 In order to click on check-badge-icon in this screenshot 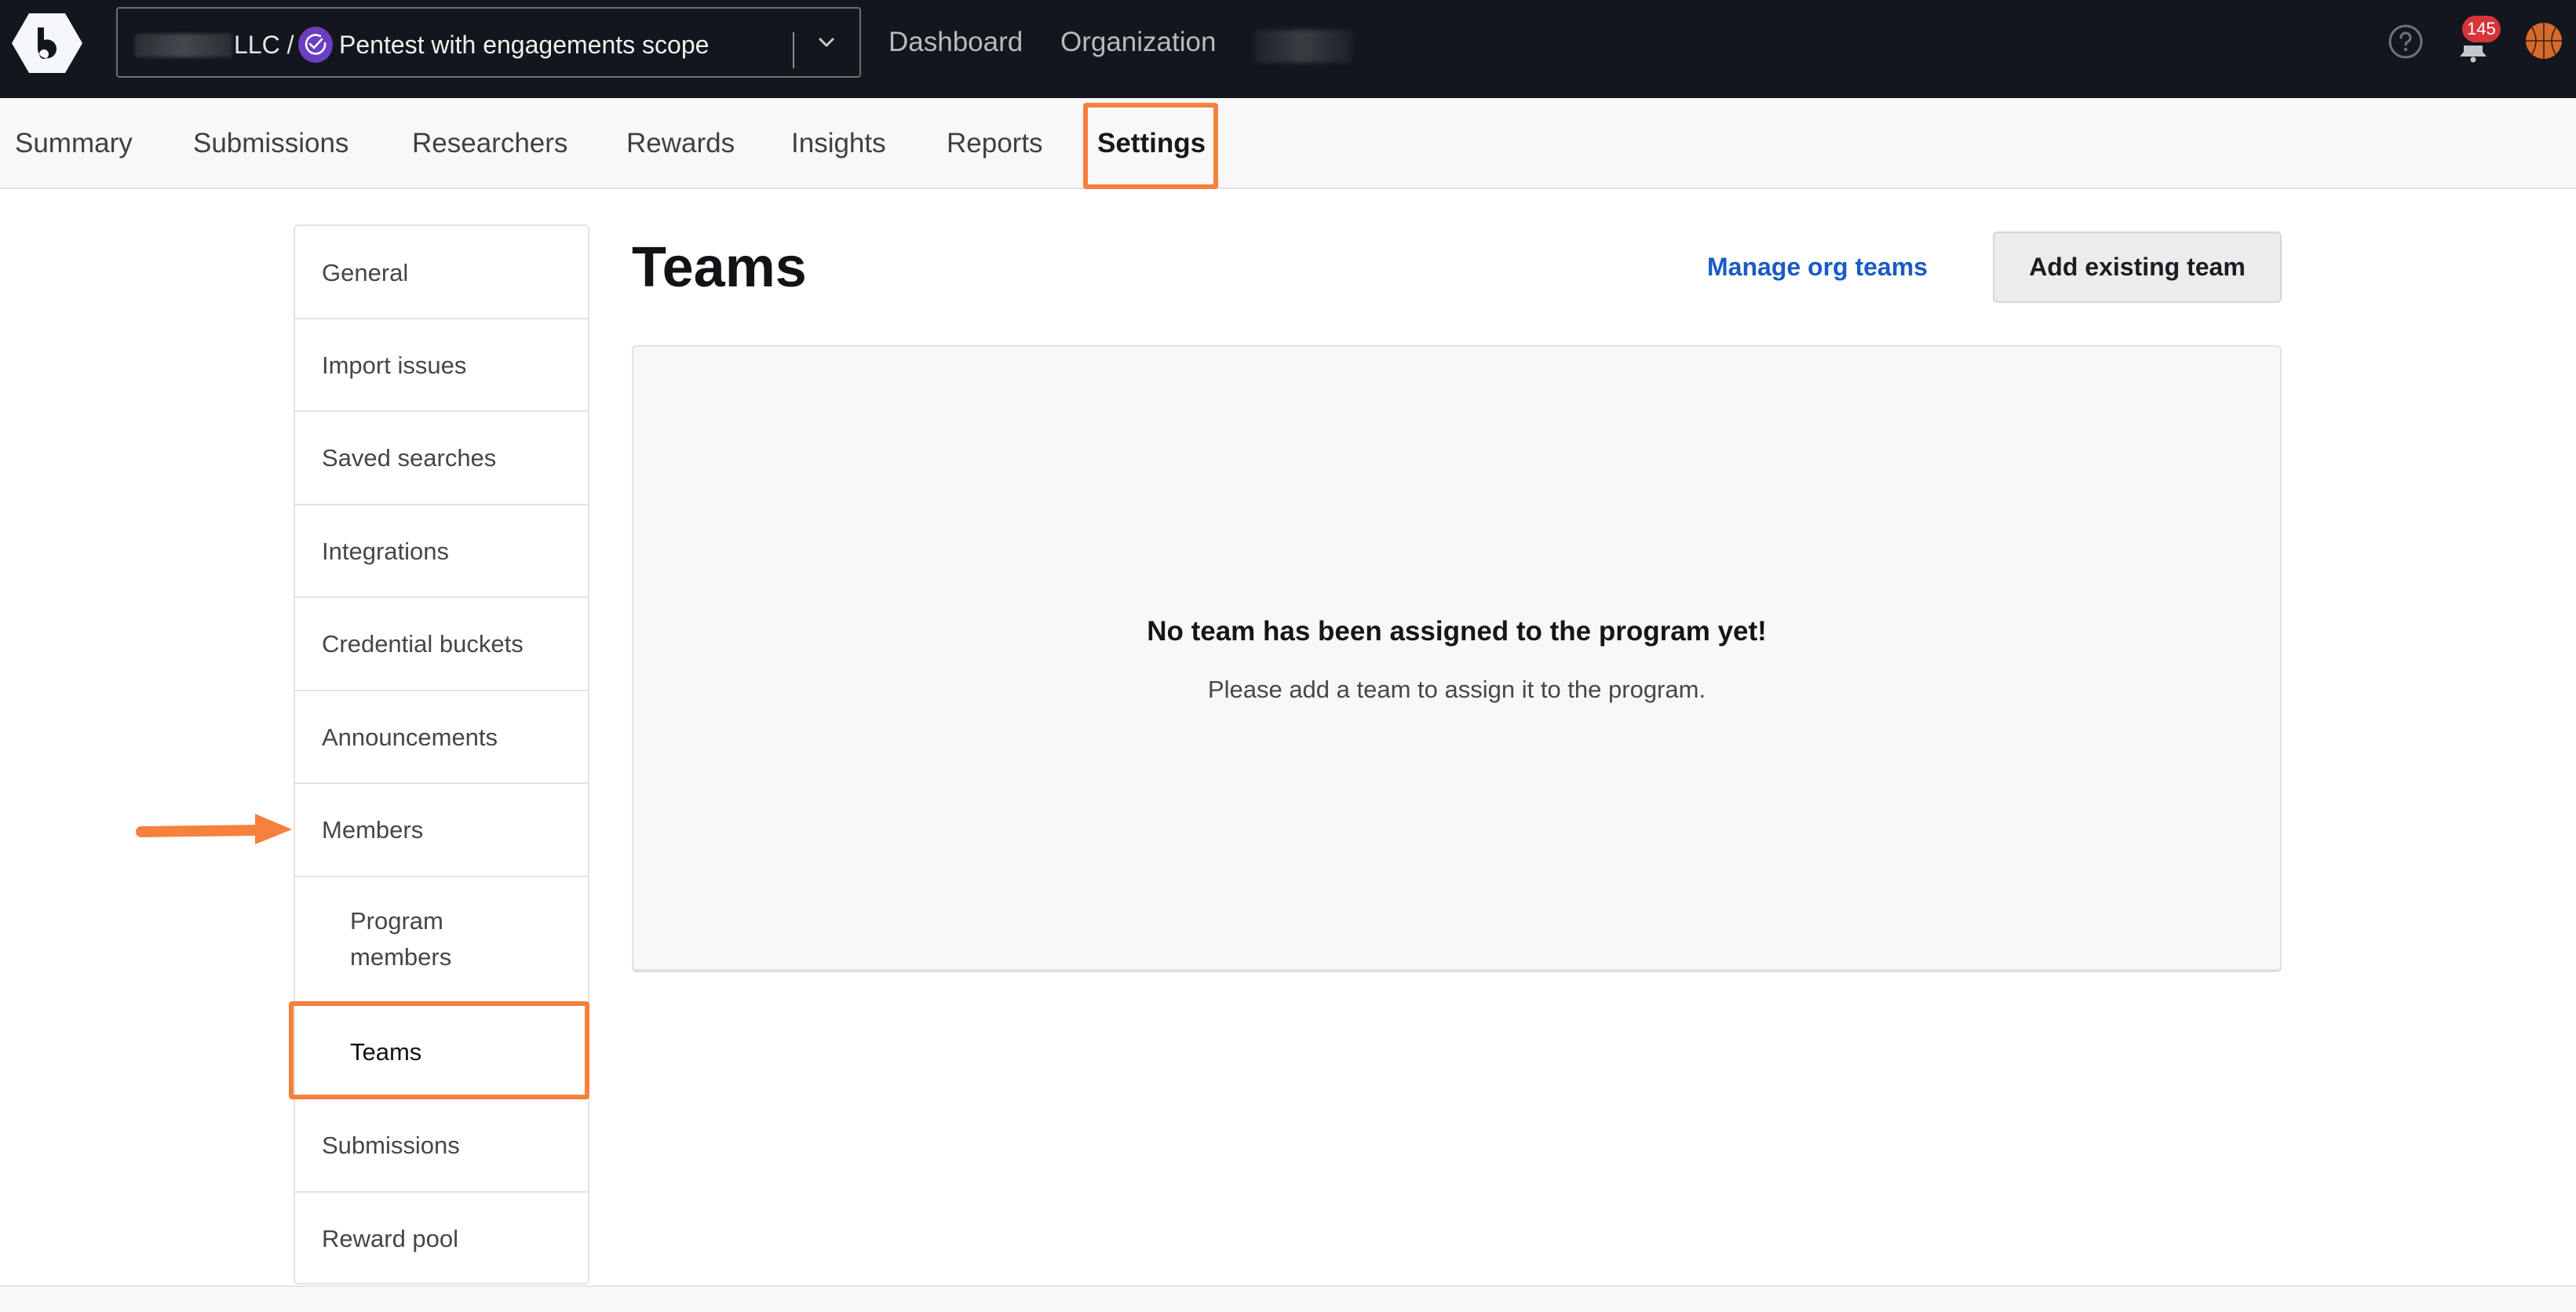, I will do `click(315, 45)`.